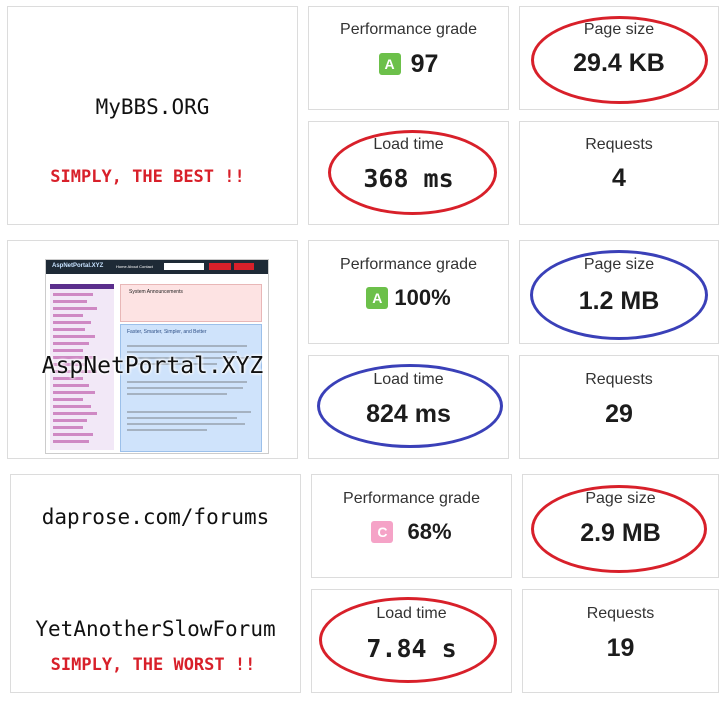 The height and width of the screenshot is (702, 724). What do you see at coordinates (408, 178) in the screenshot?
I see `load-time-value: 368 ms` at bounding box center [408, 178].